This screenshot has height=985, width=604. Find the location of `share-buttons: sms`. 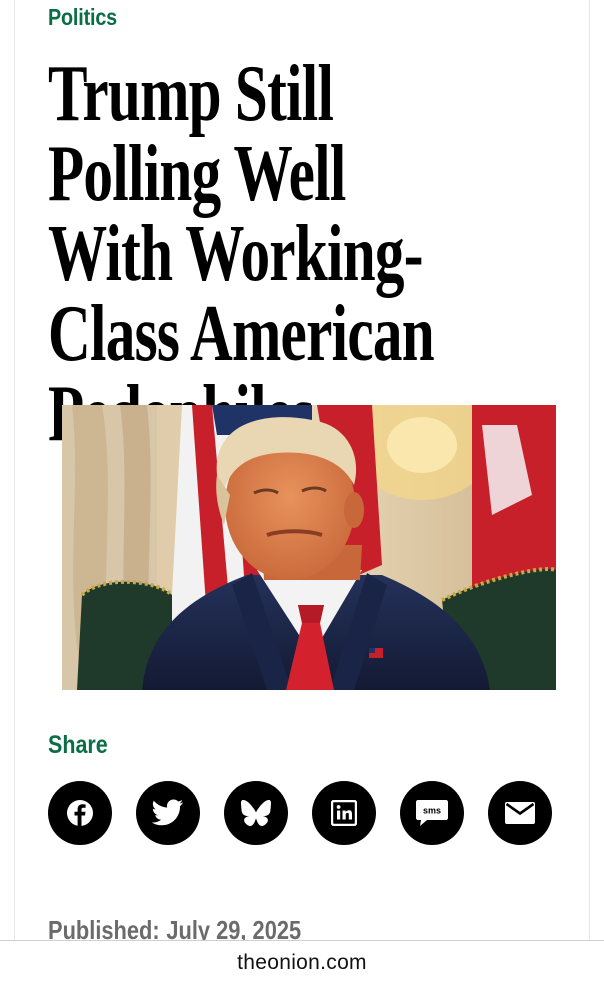

share-buttons: sms is located at coordinates (300, 813).